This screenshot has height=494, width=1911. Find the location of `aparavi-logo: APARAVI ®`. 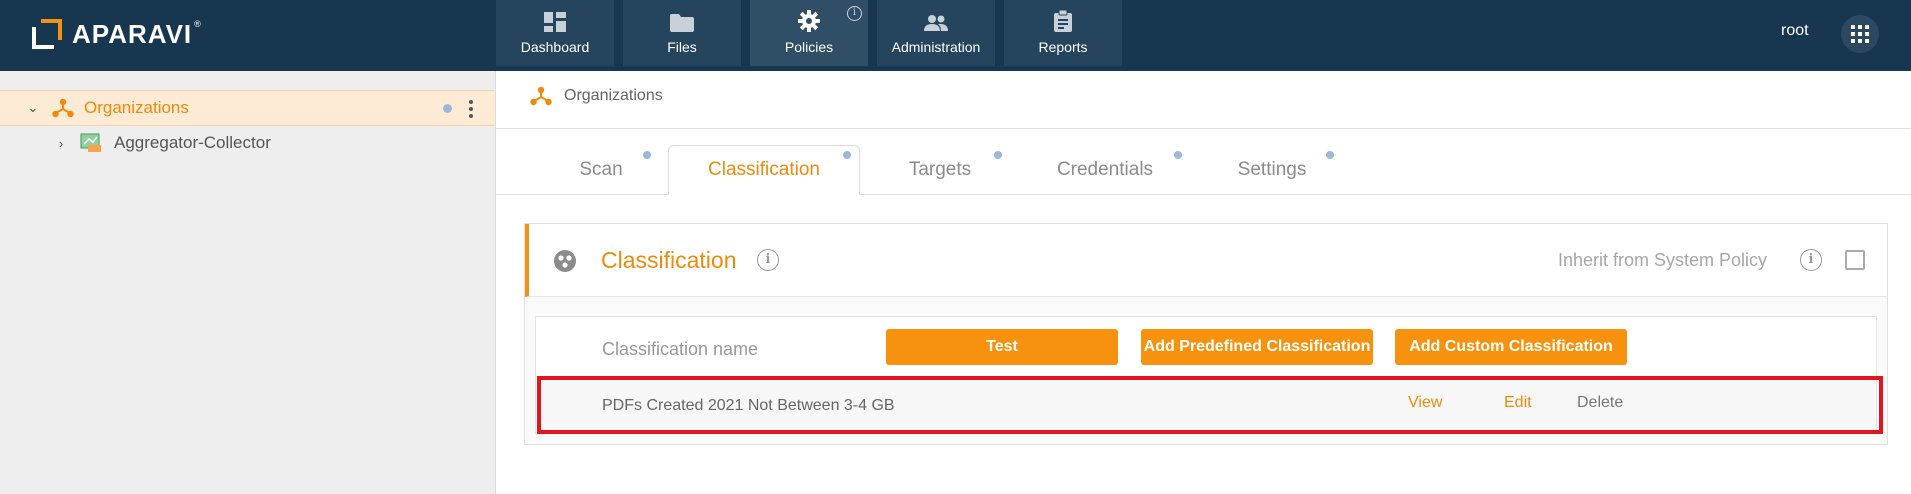

aparavi-logo: APARAVI ® is located at coordinates (117, 34).